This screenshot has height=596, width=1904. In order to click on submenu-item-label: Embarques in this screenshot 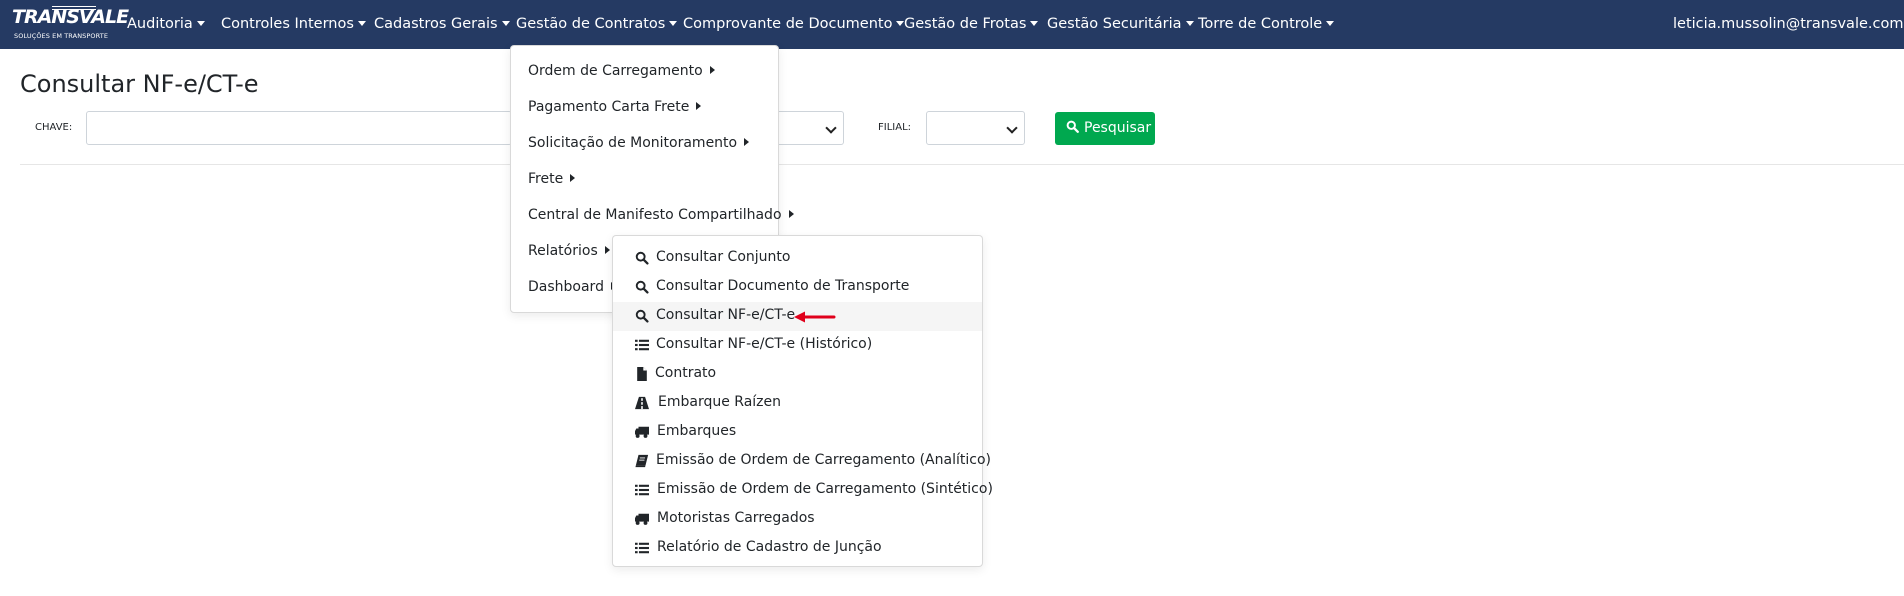, I will do `click(697, 431)`.